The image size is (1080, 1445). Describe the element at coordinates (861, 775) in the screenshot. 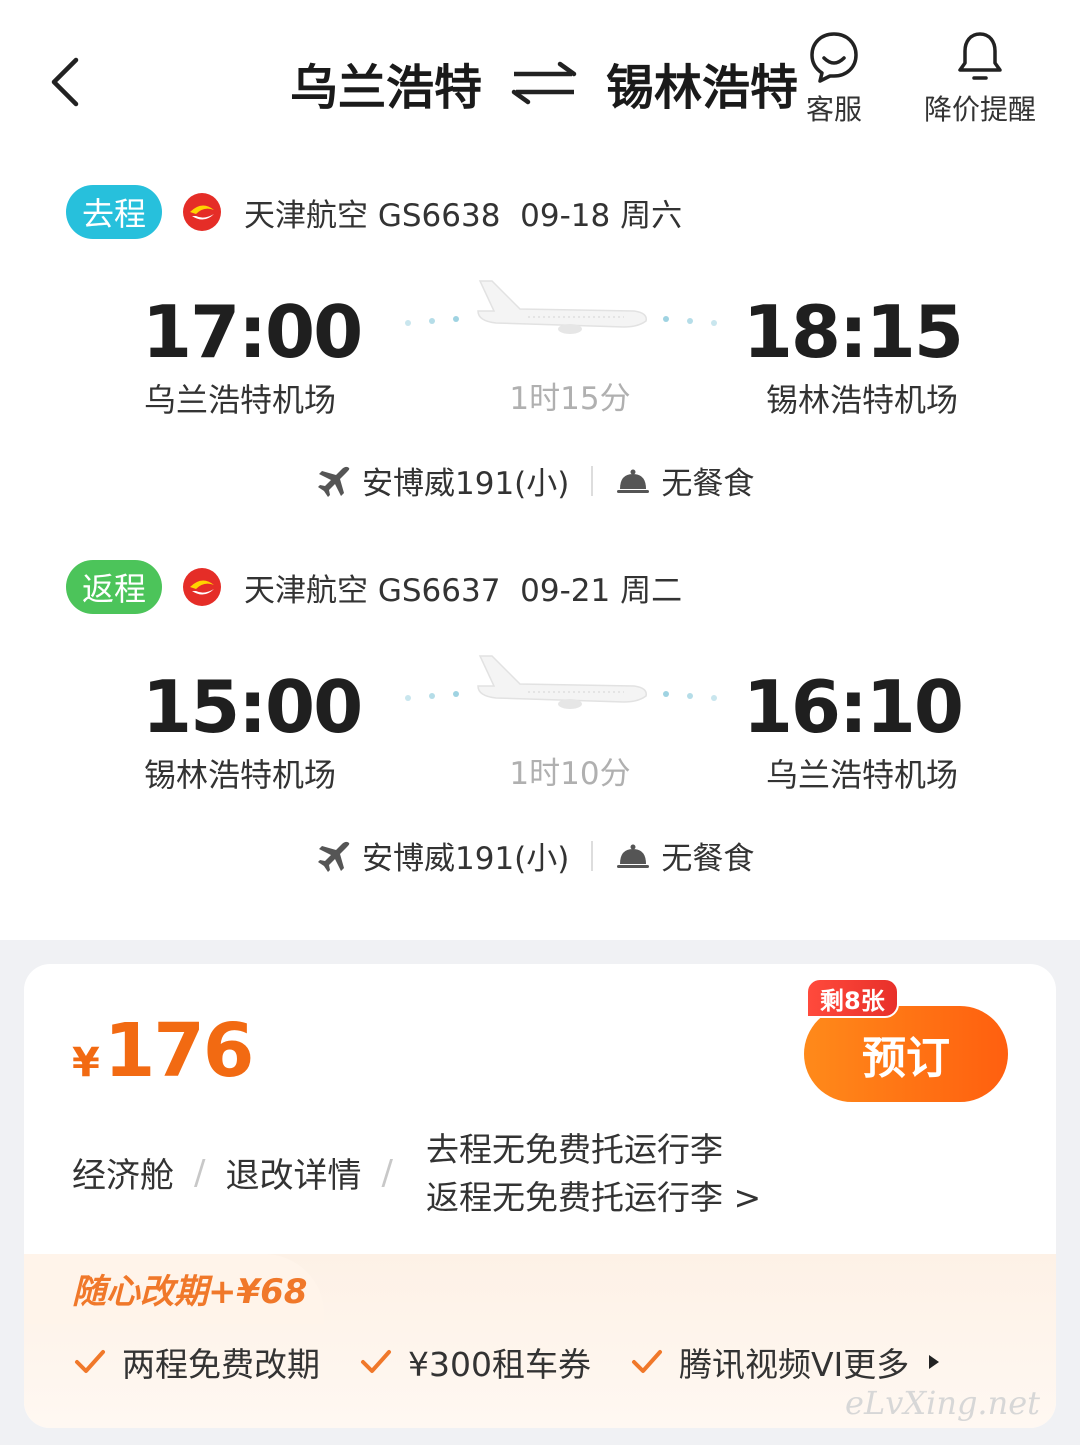

I see `arrival-airport: 乌兰浩特机场` at that location.